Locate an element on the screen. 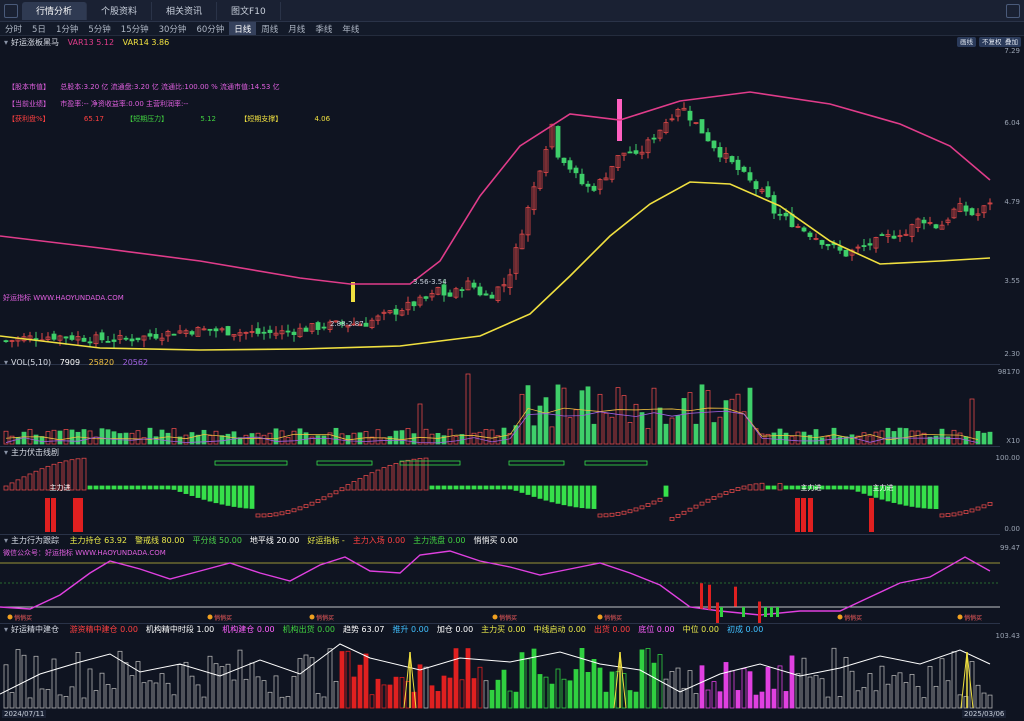 This screenshot has height=721, width=1024. vol-value-2: 25820 is located at coordinates (101, 362).